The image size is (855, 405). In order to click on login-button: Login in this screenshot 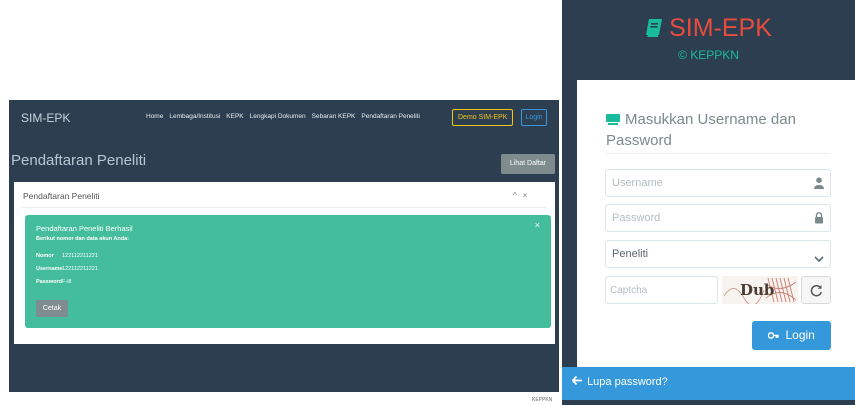, I will do `click(791, 335)`.